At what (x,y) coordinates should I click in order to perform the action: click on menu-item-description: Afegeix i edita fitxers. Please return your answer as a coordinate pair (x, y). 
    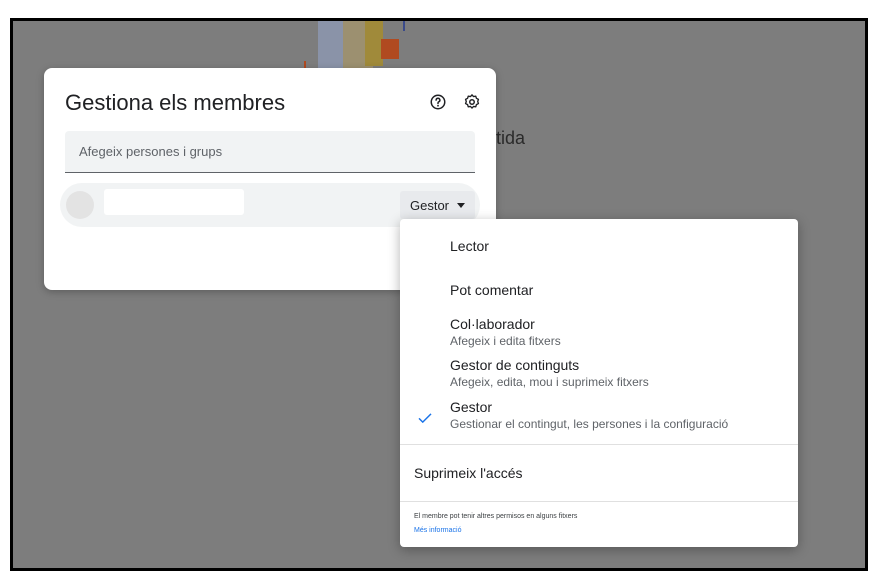
    Looking at the image, I should click on (505, 341).